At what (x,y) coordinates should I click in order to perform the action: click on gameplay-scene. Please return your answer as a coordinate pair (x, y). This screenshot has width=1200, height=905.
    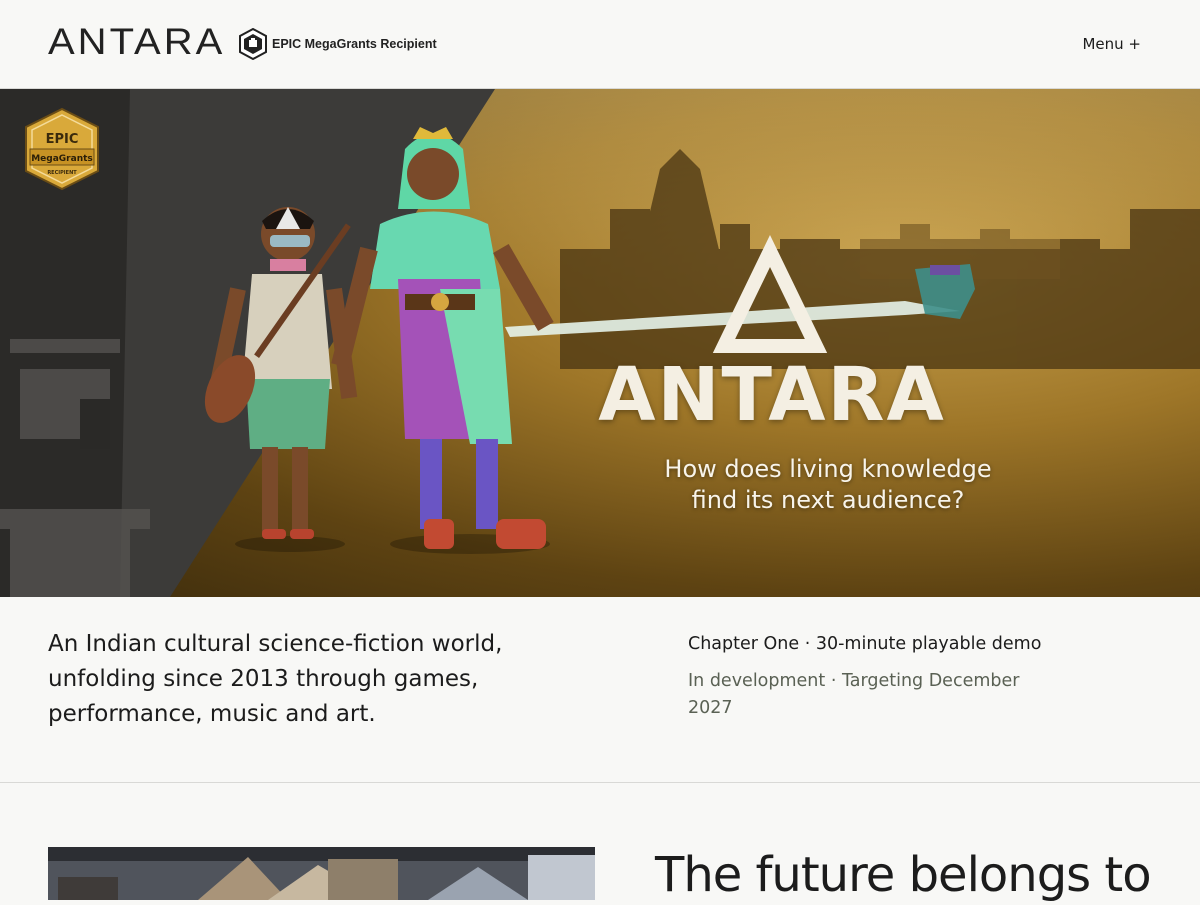
    Looking at the image, I should click on (321, 873).